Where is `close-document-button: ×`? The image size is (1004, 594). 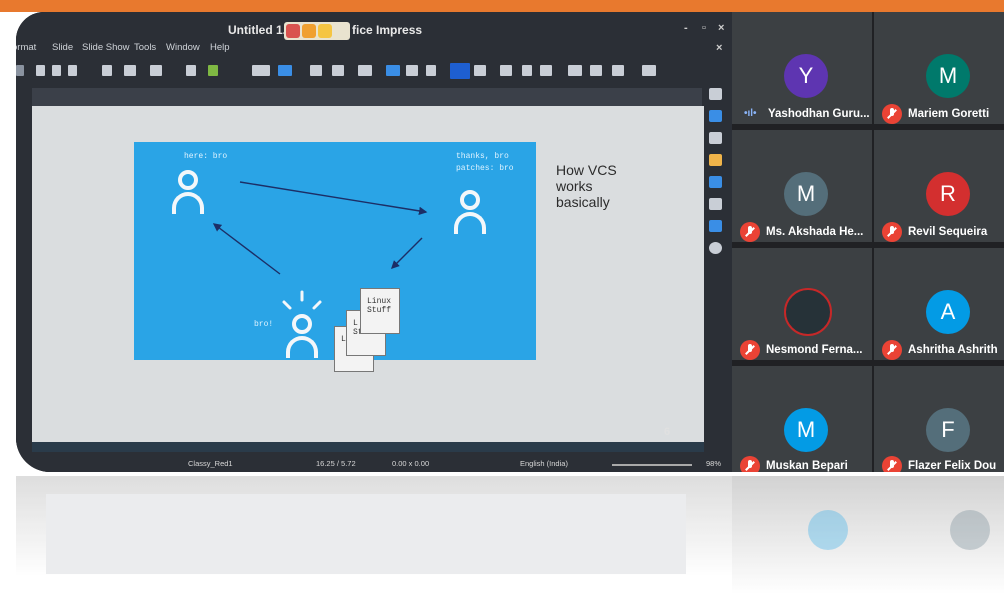
close-document-button: × is located at coordinates (719, 48).